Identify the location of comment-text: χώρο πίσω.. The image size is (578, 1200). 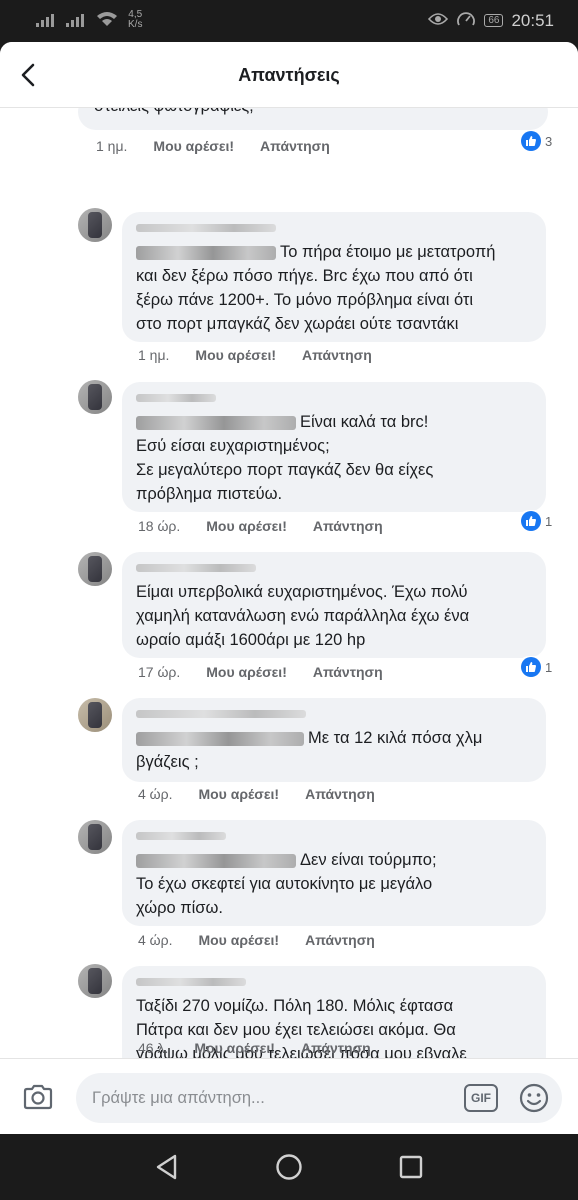
(179, 908).